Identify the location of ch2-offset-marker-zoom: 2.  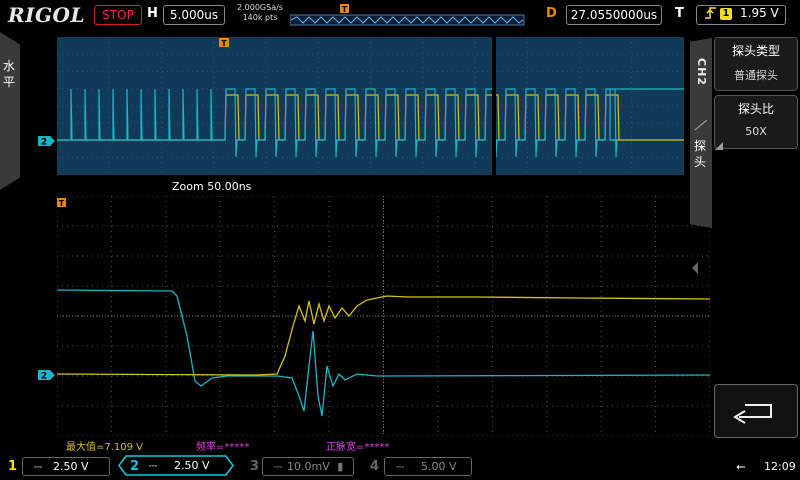
(47, 375).